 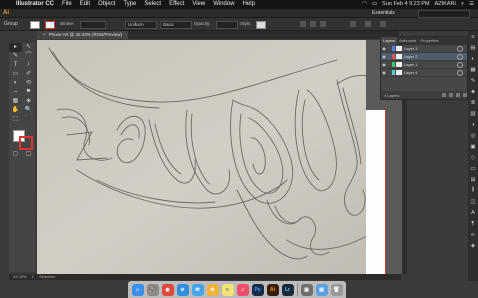 I want to click on layer-row: ◉ Layer 2, so click(x=424, y=57).